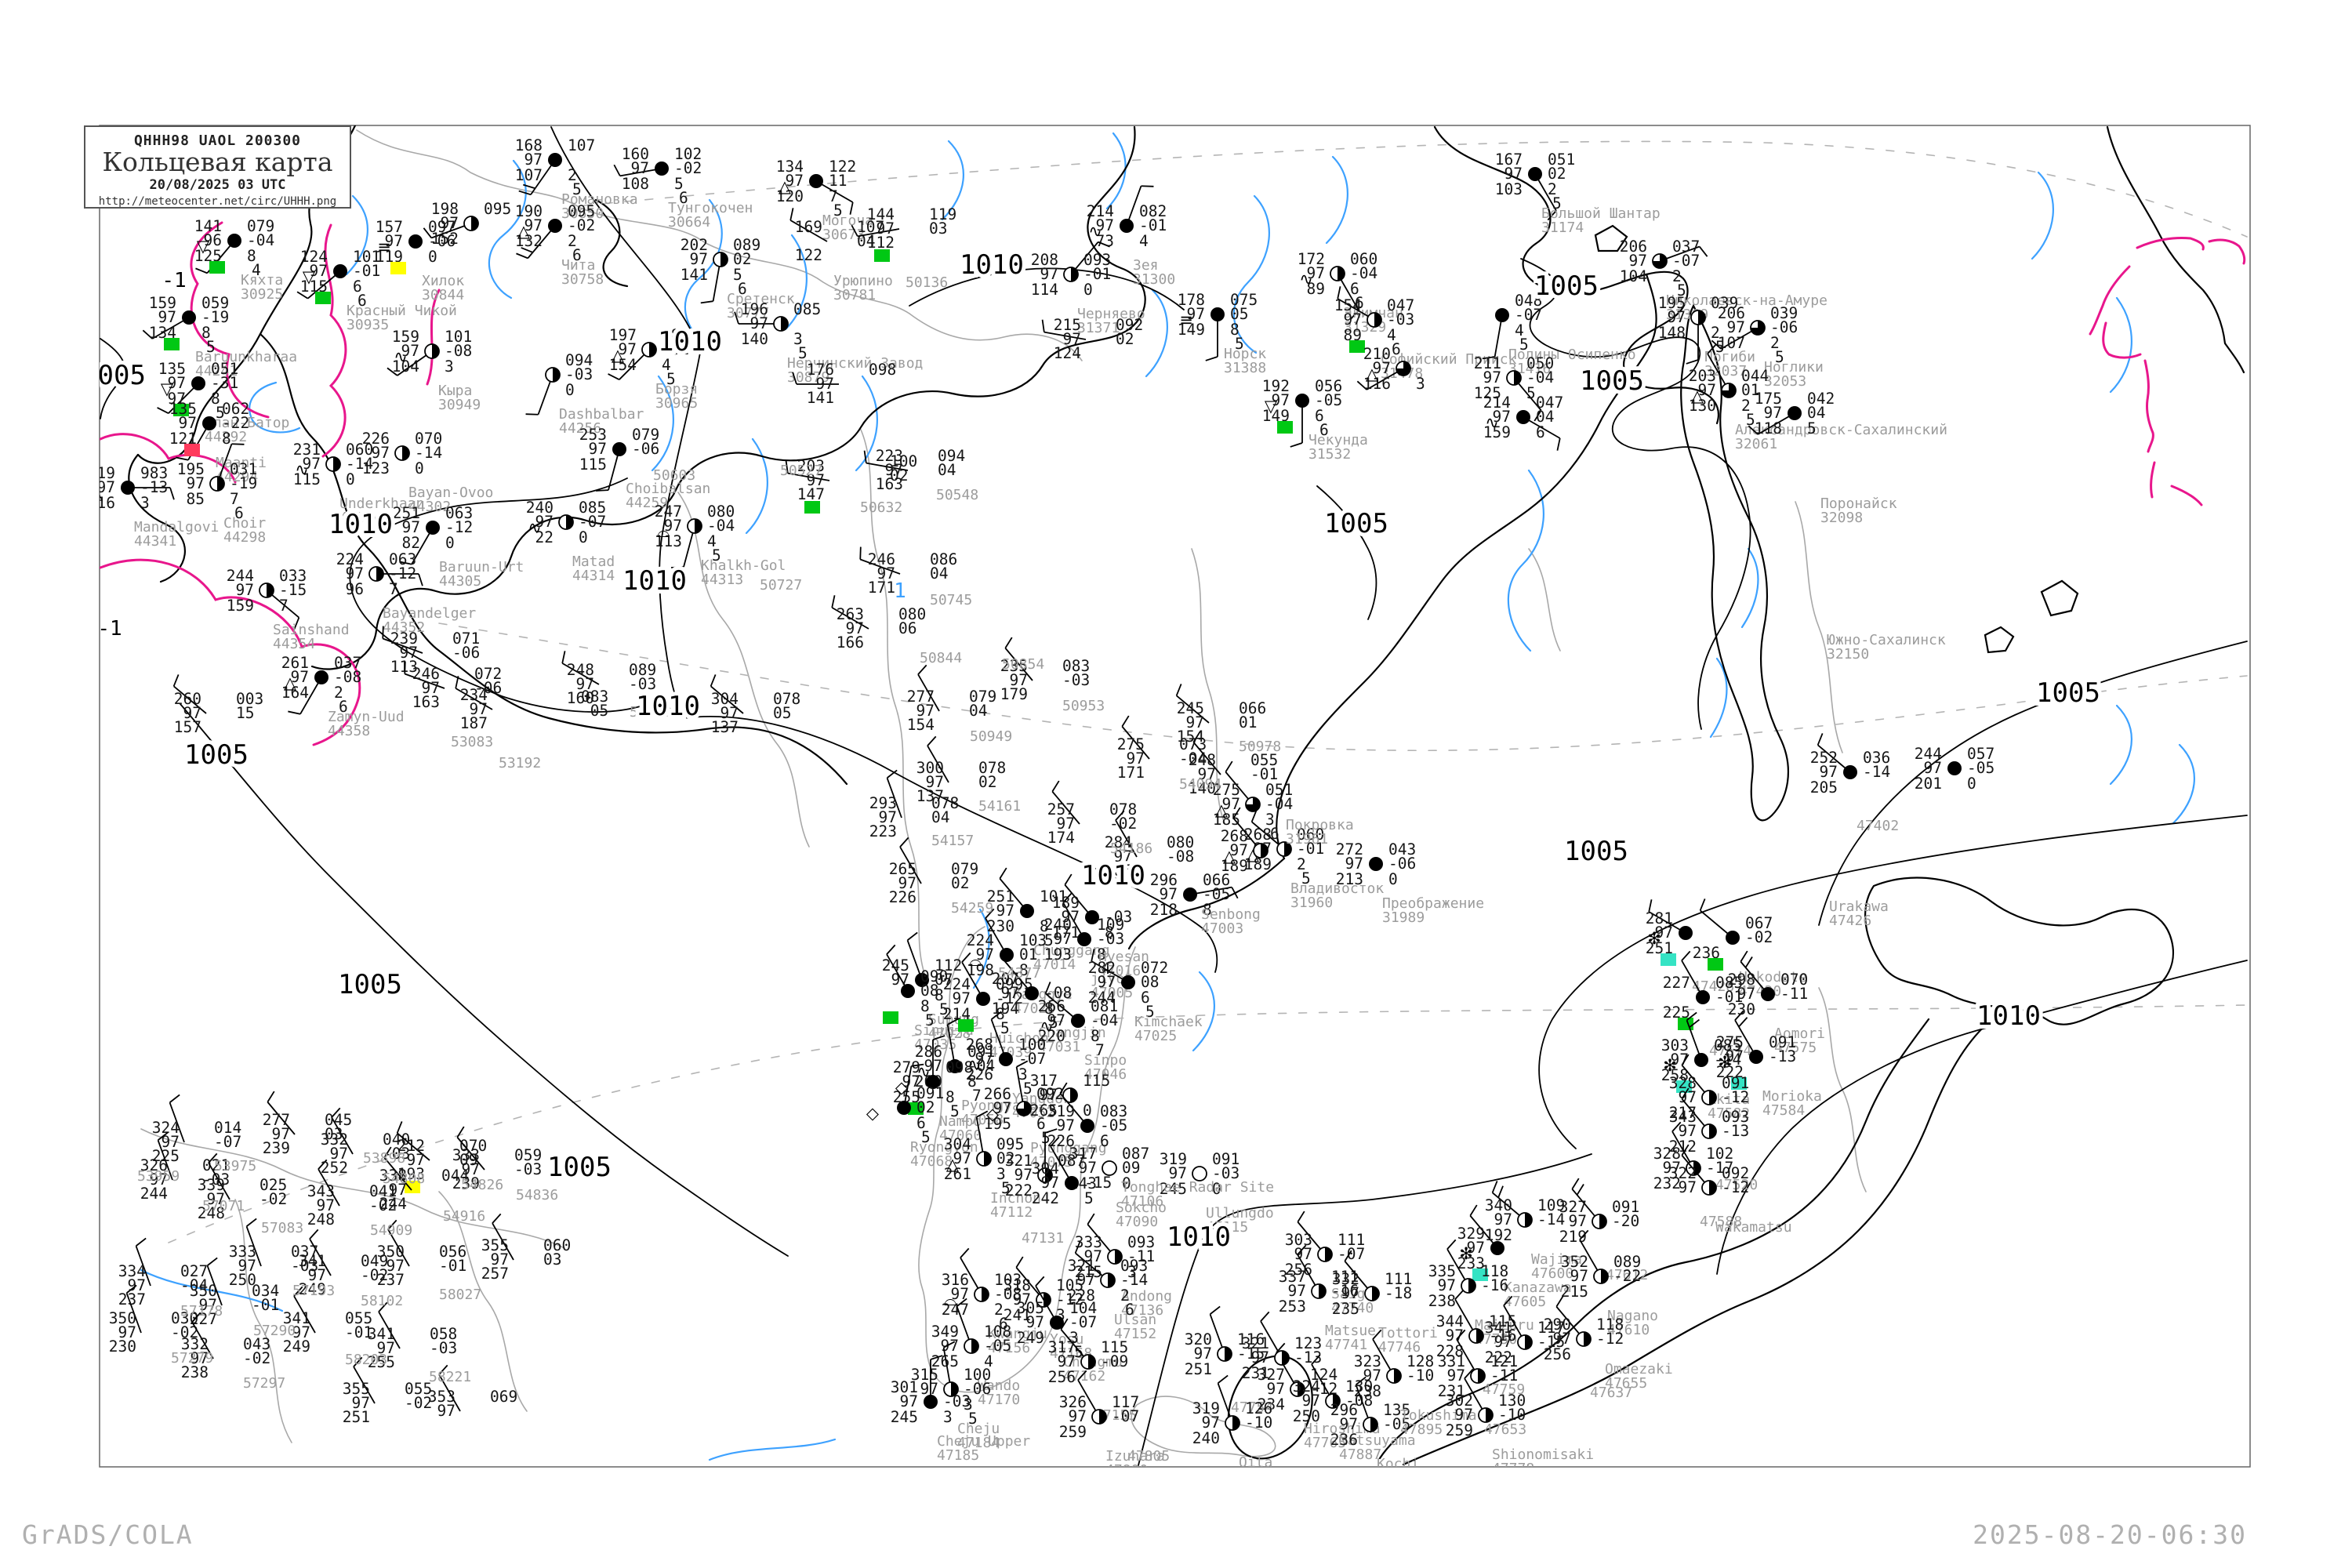 This screenshot has height=1568, width=2352. I want to click on station-id: 30965, so click(676, 404).